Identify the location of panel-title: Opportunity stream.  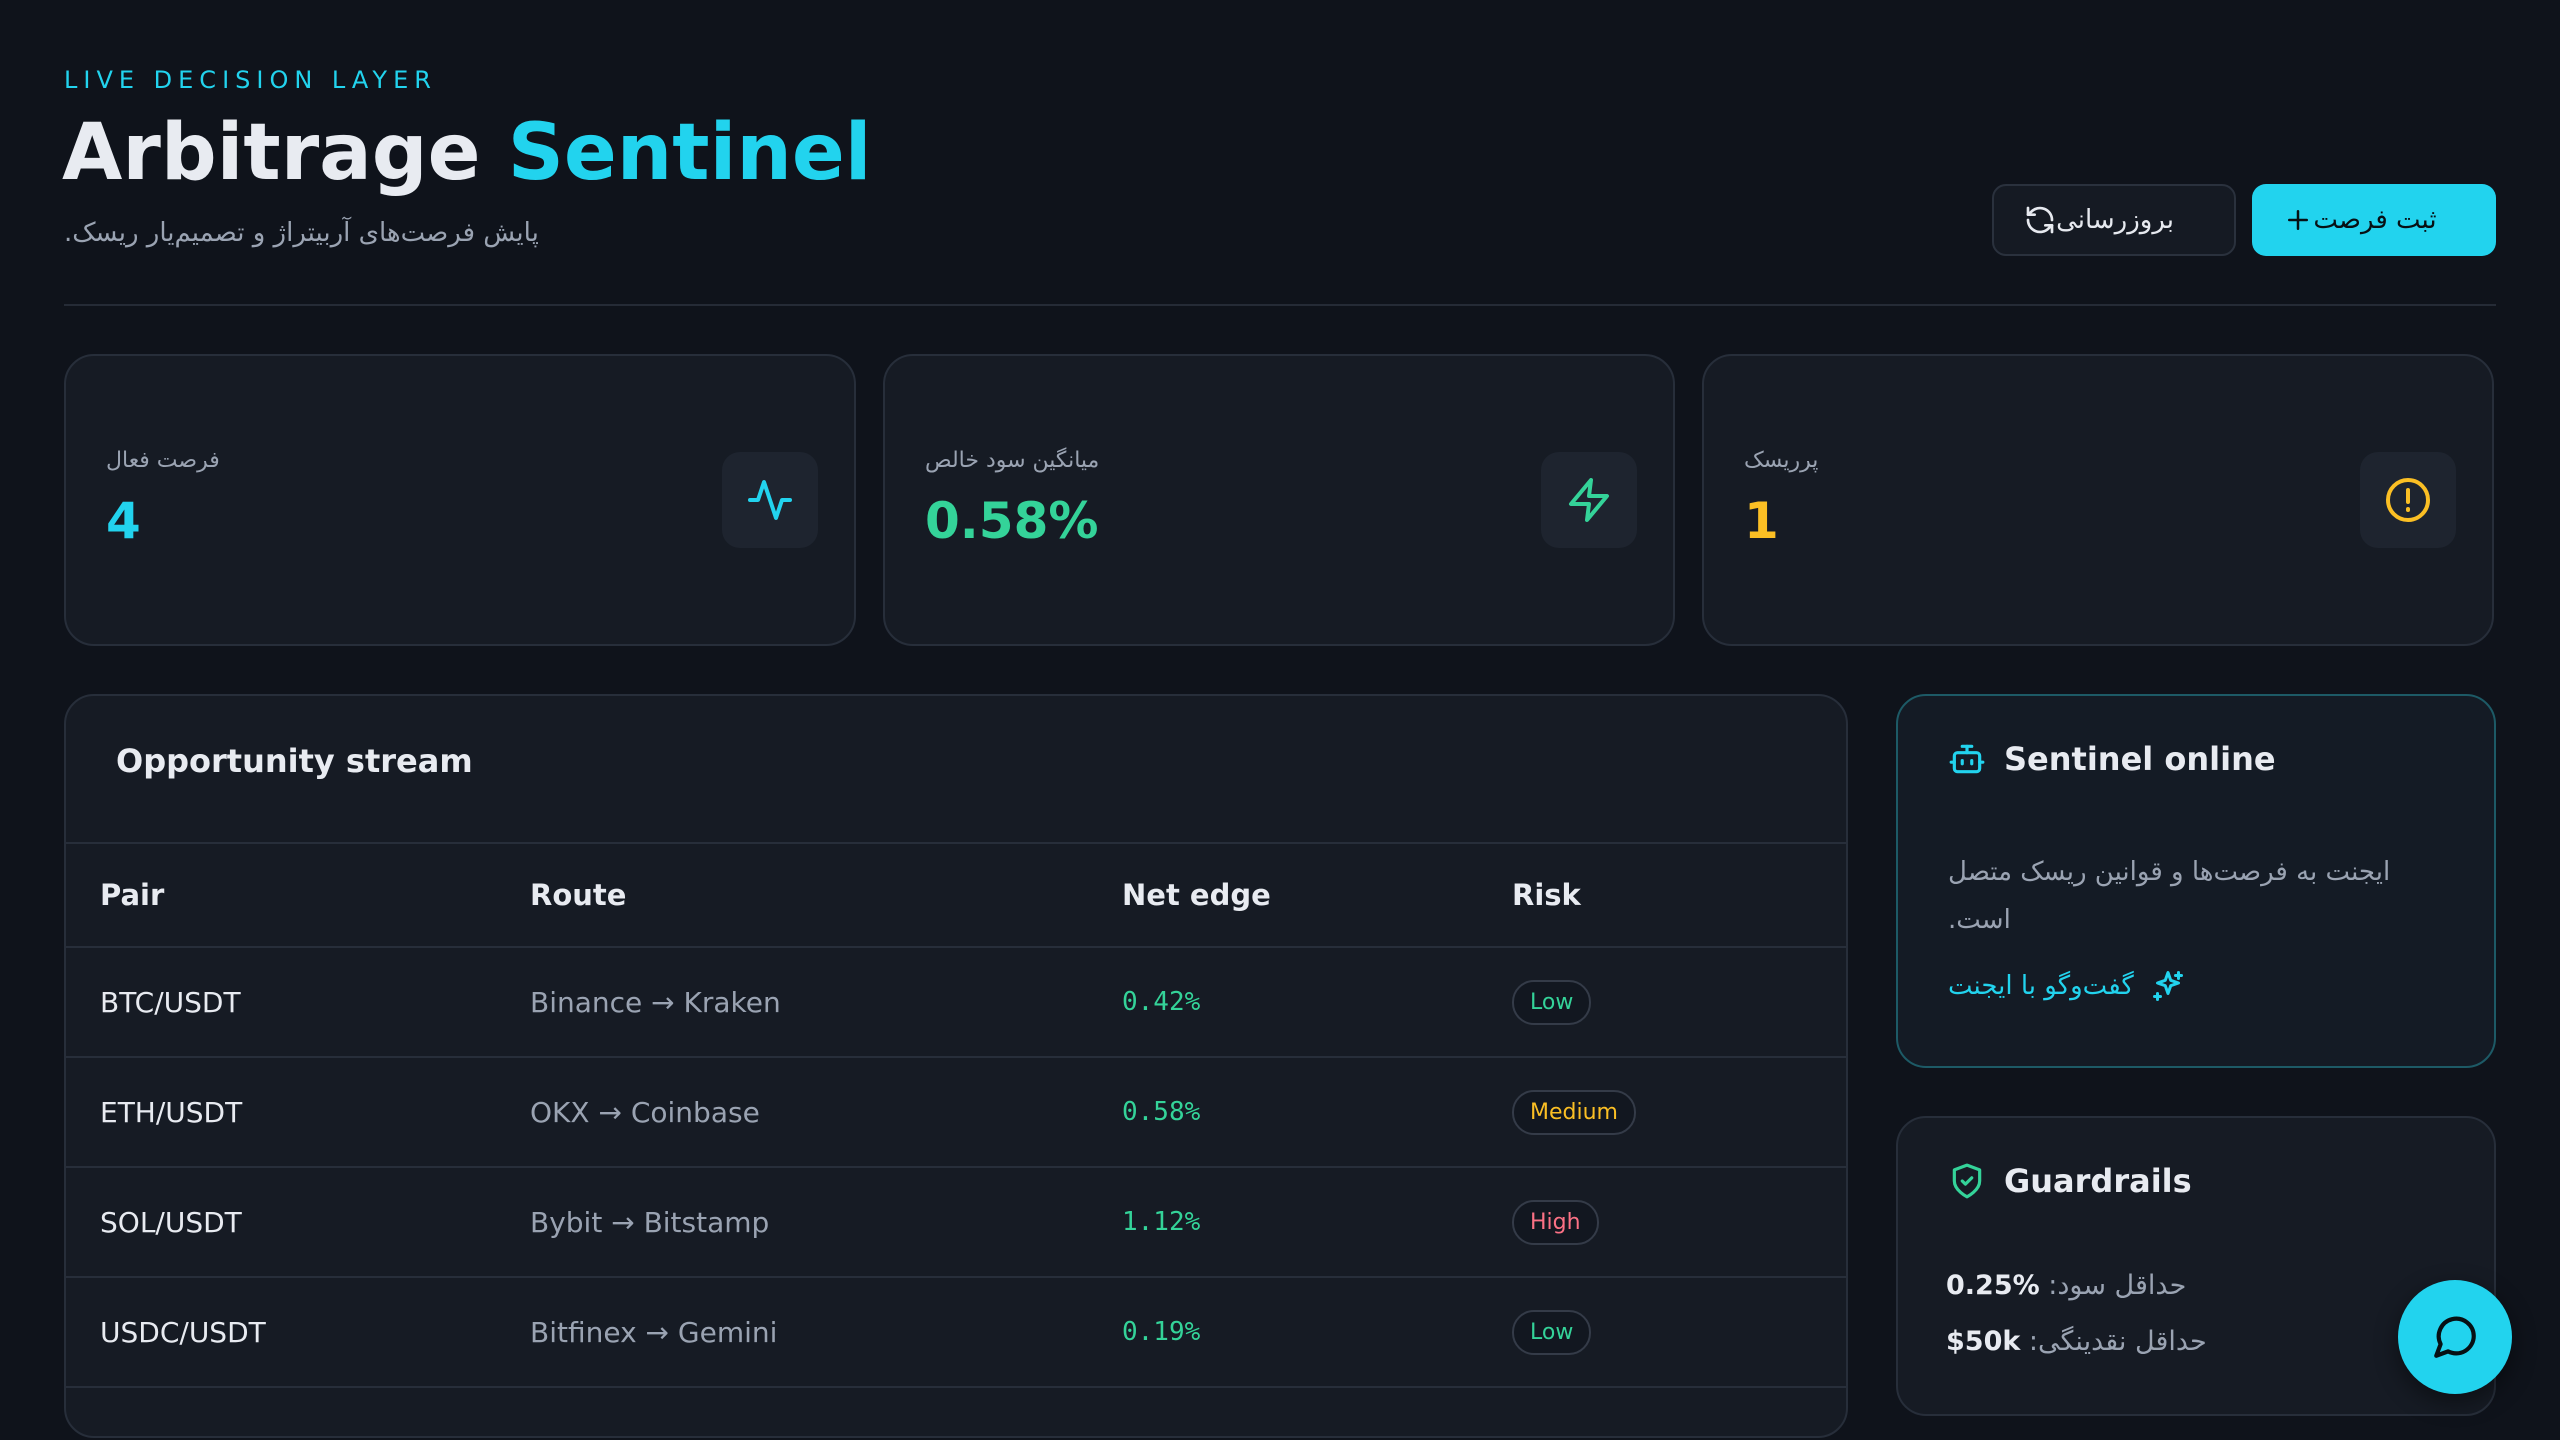
(294, 761).